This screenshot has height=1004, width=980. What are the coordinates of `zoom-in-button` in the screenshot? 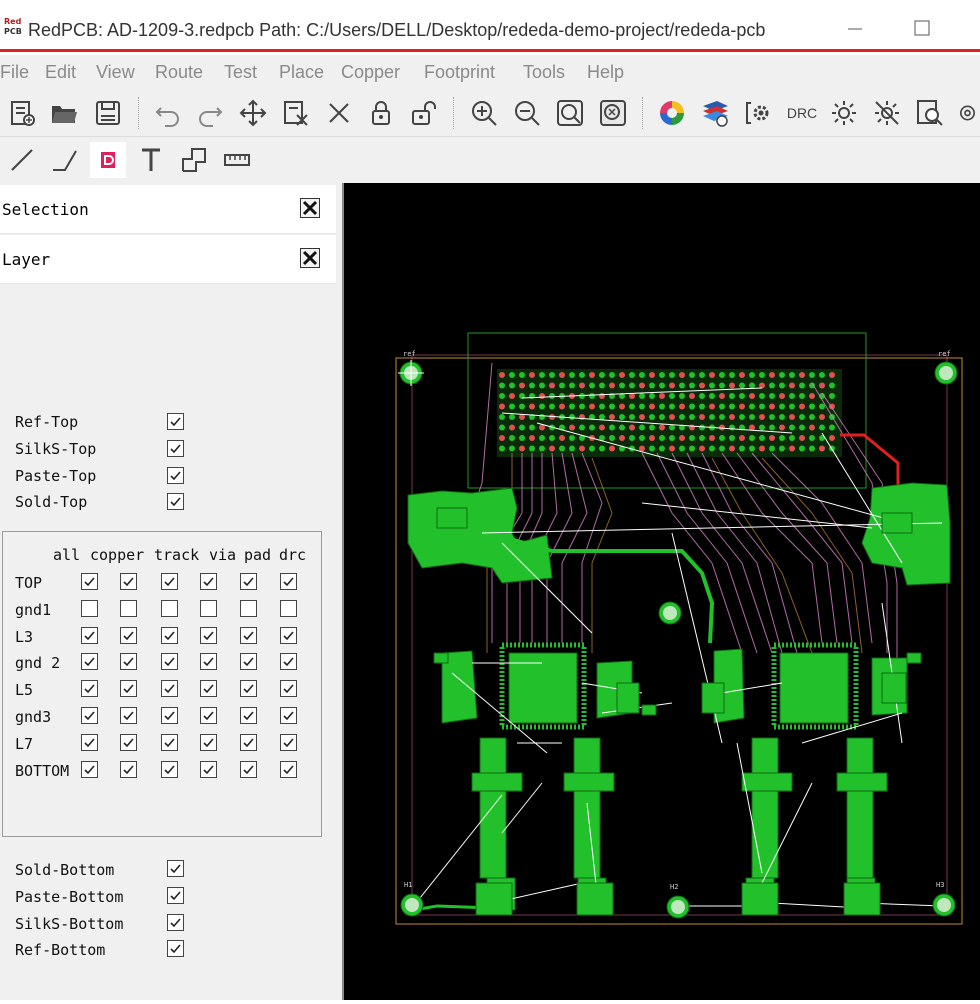 It's located at (484, 113).